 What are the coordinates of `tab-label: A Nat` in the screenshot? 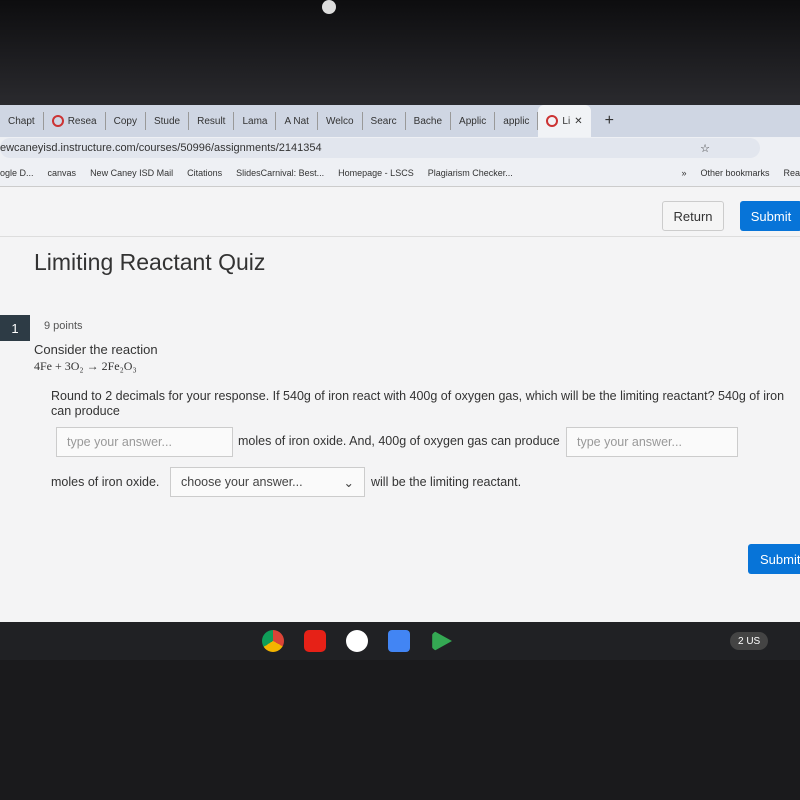 It's located at (296, 121).